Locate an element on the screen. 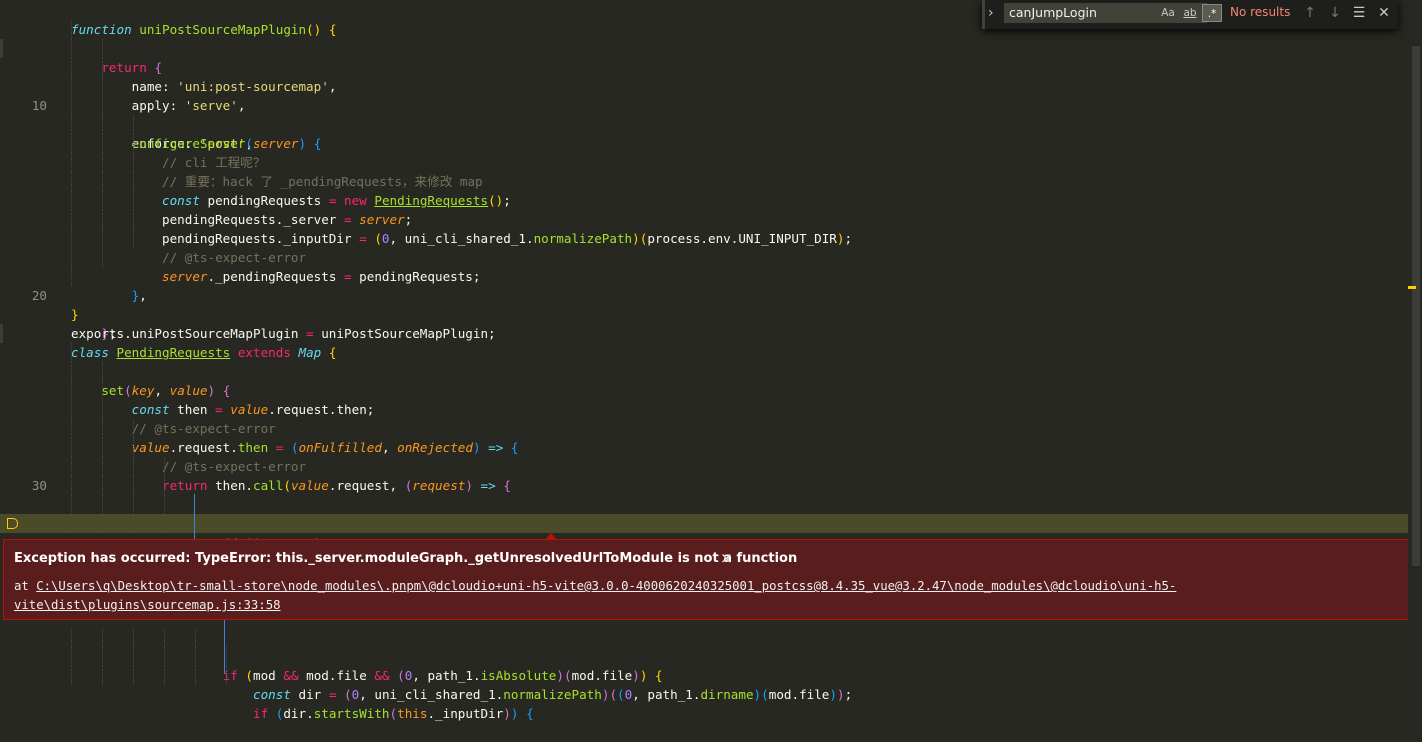 The width and height of the screenshot is (1422, 742). close-icon: ✕ is located at coordinates (1384, 13).